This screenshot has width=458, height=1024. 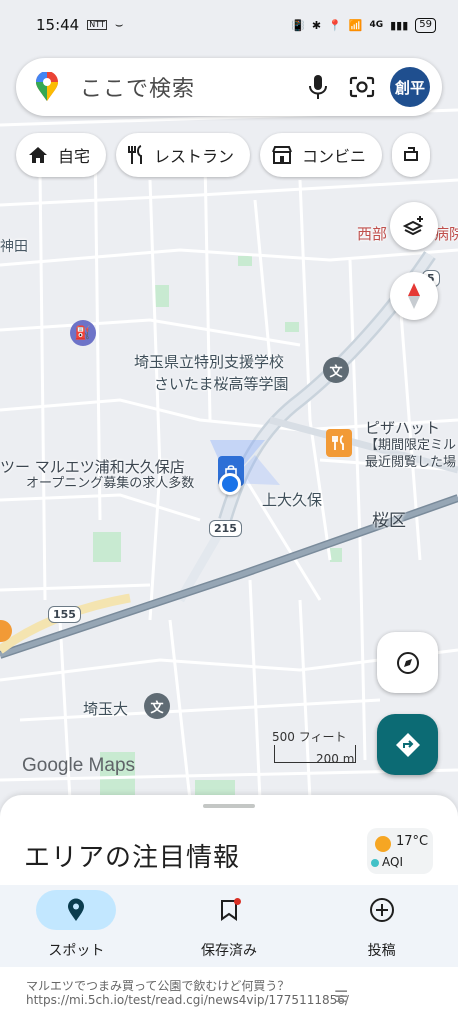 I want to click on notification-text: マルエツでつまみ買って公園で飲むけど何買う？, so click(x=158, y=986).